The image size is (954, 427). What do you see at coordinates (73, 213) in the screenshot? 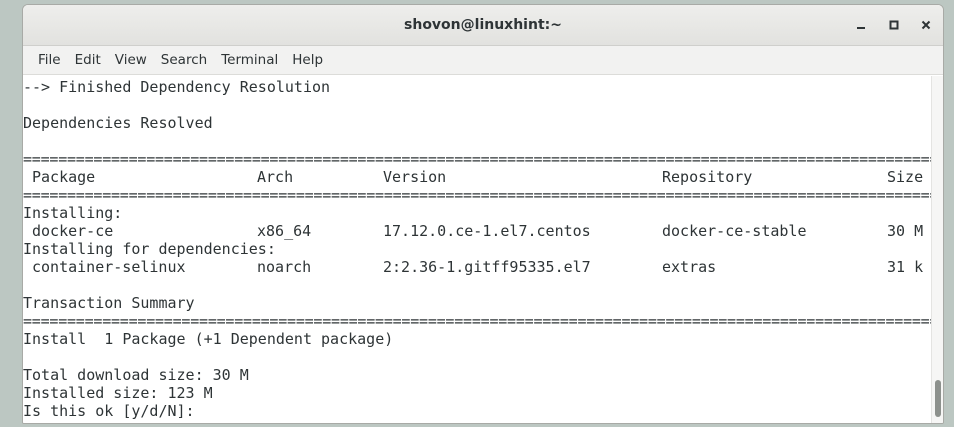
I see `terminal-line: Installing:` at bounding box center [73, 213].